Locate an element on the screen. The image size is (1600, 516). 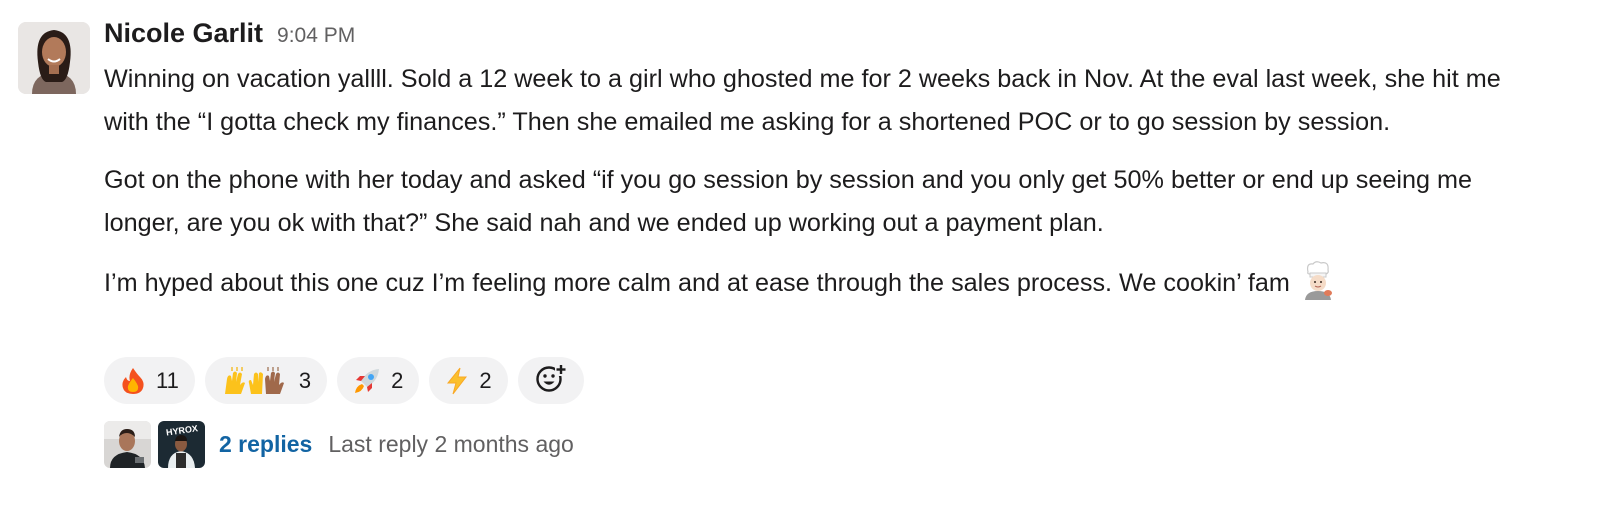
author-avatar is located at coordinates (54, 58).